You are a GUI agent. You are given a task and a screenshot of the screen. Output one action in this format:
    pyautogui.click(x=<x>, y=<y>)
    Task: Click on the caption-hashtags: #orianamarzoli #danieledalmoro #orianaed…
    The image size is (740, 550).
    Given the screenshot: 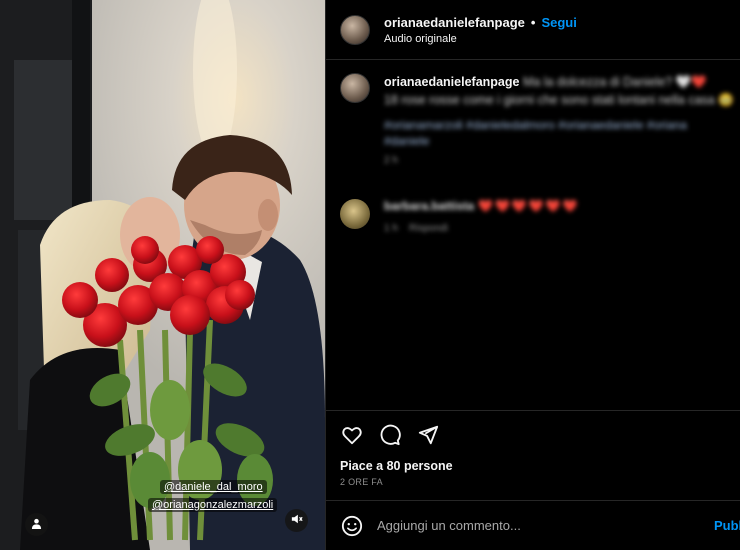 What is the action you would take?
    pyautogui.click(x=544, y=133)
    